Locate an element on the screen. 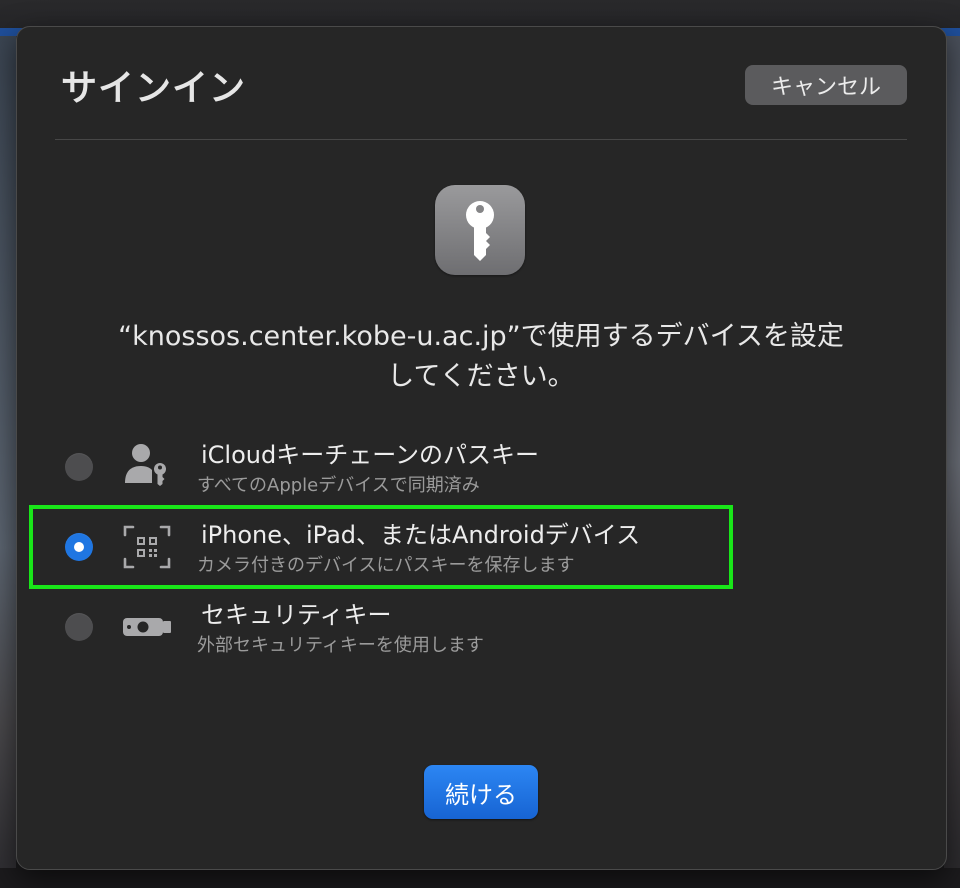 This screenshot has height=888, width=960. key-icon is located at coordinates (480, 230).